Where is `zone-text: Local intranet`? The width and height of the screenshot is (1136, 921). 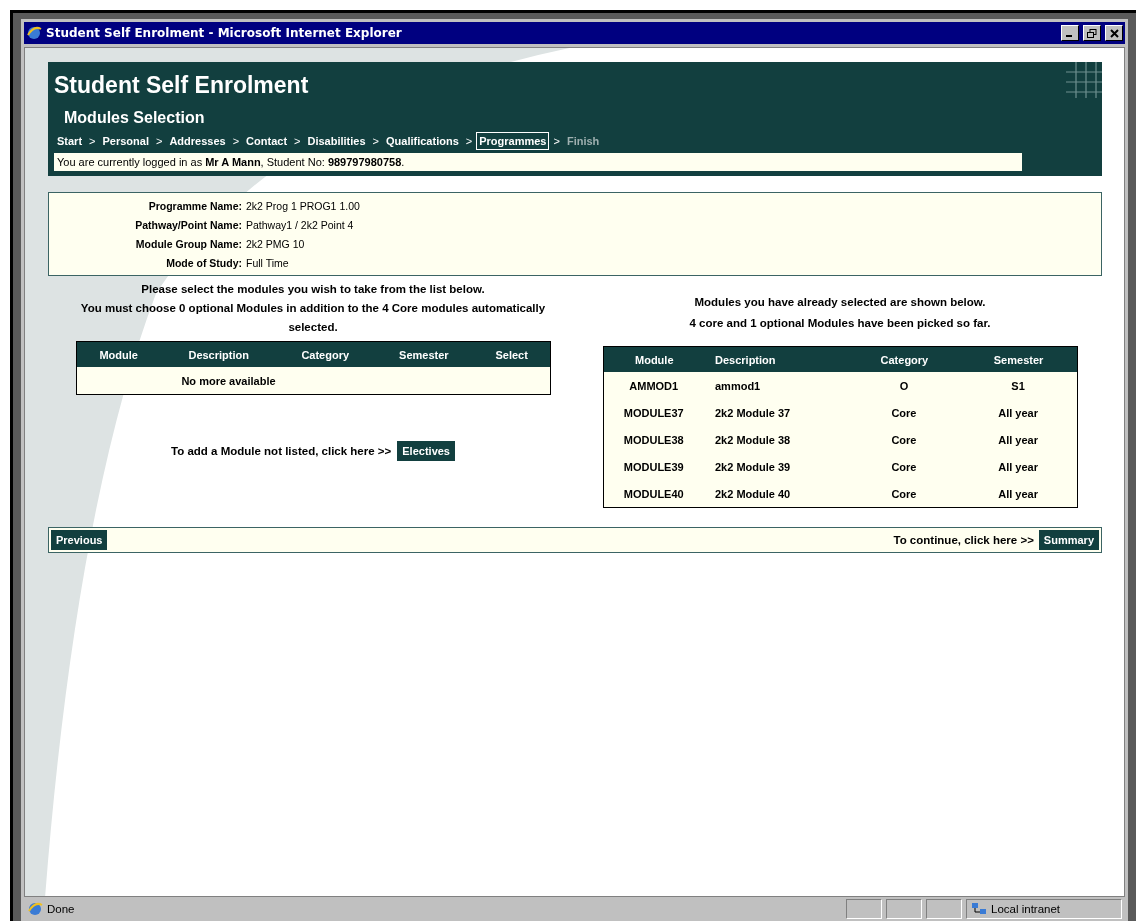 zone-text: Local intranet is located at coordinates (1026, 909).